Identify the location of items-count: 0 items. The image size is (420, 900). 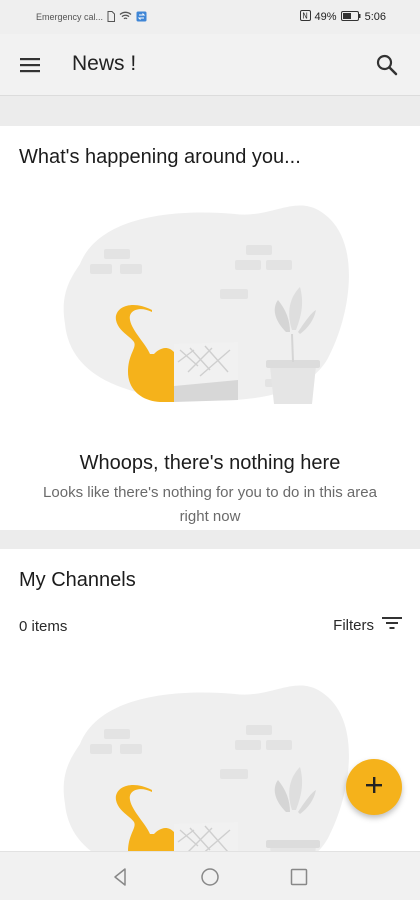
(43, 626).